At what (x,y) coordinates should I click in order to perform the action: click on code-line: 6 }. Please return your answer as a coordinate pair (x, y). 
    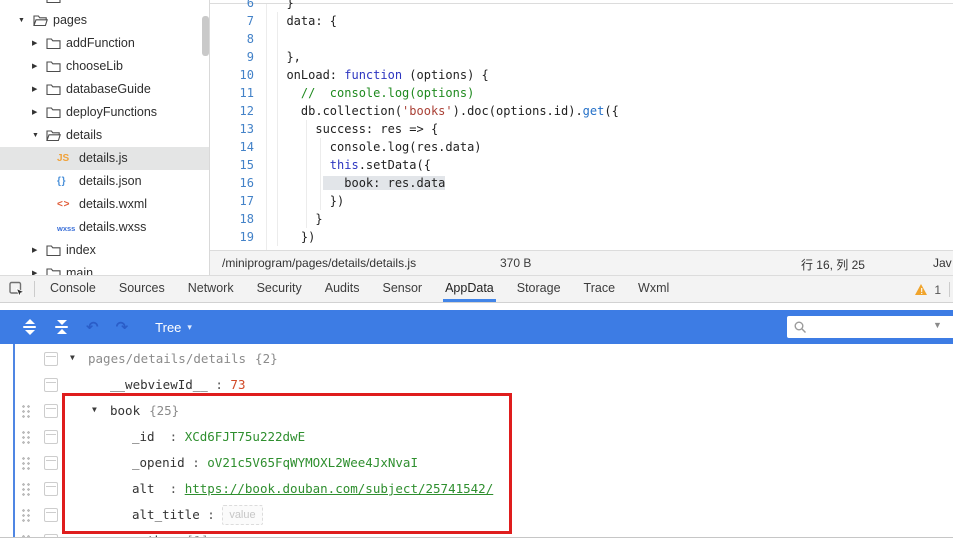
    Looking at the image, I should click on (581, 6).